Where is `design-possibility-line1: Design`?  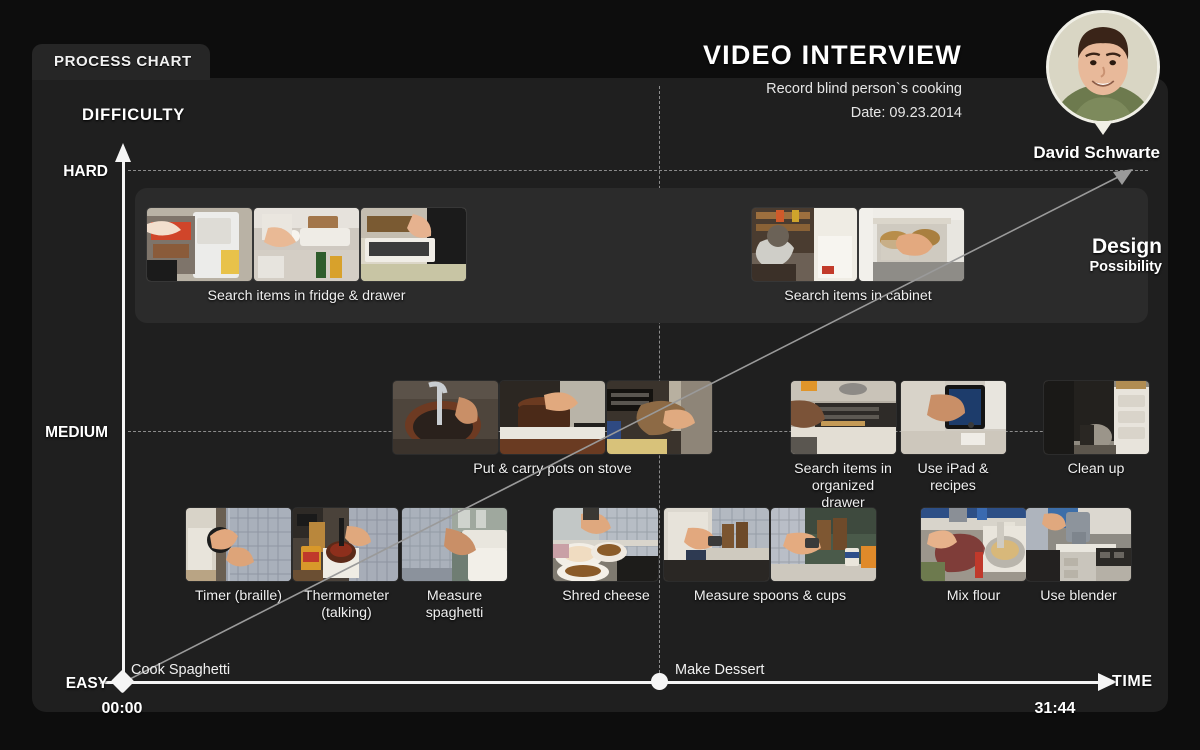
design-possibility-line1: Design is located at coordinates (1126, 246).